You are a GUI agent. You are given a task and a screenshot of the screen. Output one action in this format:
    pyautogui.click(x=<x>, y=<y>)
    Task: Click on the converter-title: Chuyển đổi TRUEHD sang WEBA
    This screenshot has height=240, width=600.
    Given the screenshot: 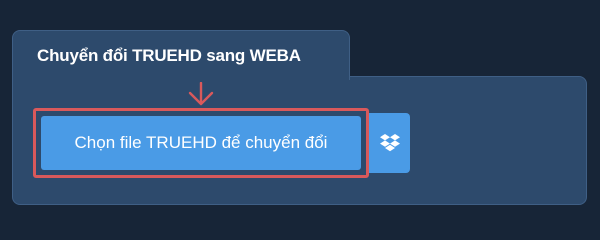 What is the action you would take?
    pyautogui.click(x=169, y=55)
    